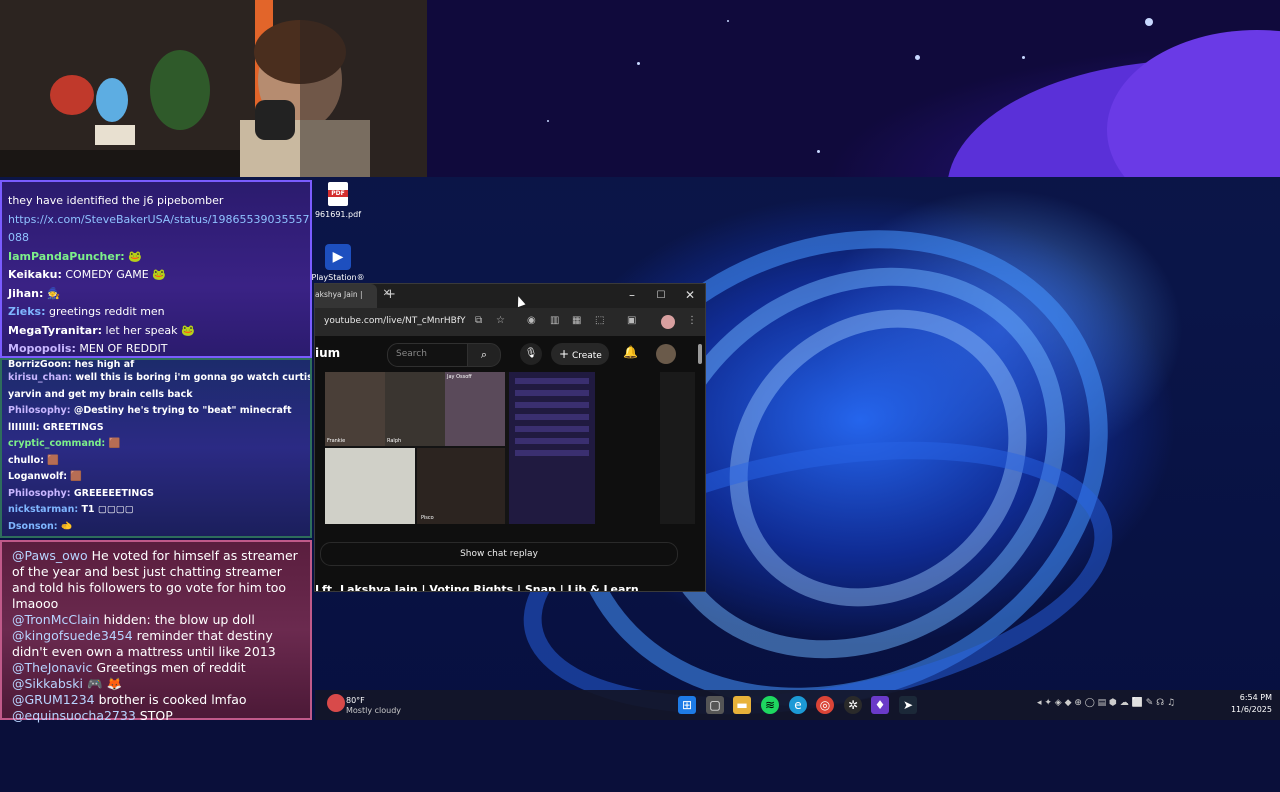 The width and height of the screenshot is (1280, 792). I want to click on profile-avatar, so click(668, 322).